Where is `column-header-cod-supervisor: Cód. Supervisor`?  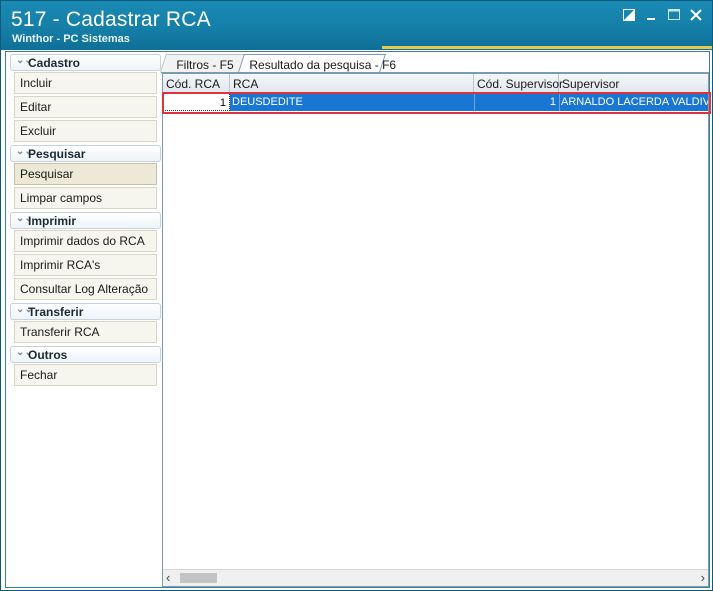
column-header-cod-supervisor: Cód. Supervisor is located at coordinates (518, 83).